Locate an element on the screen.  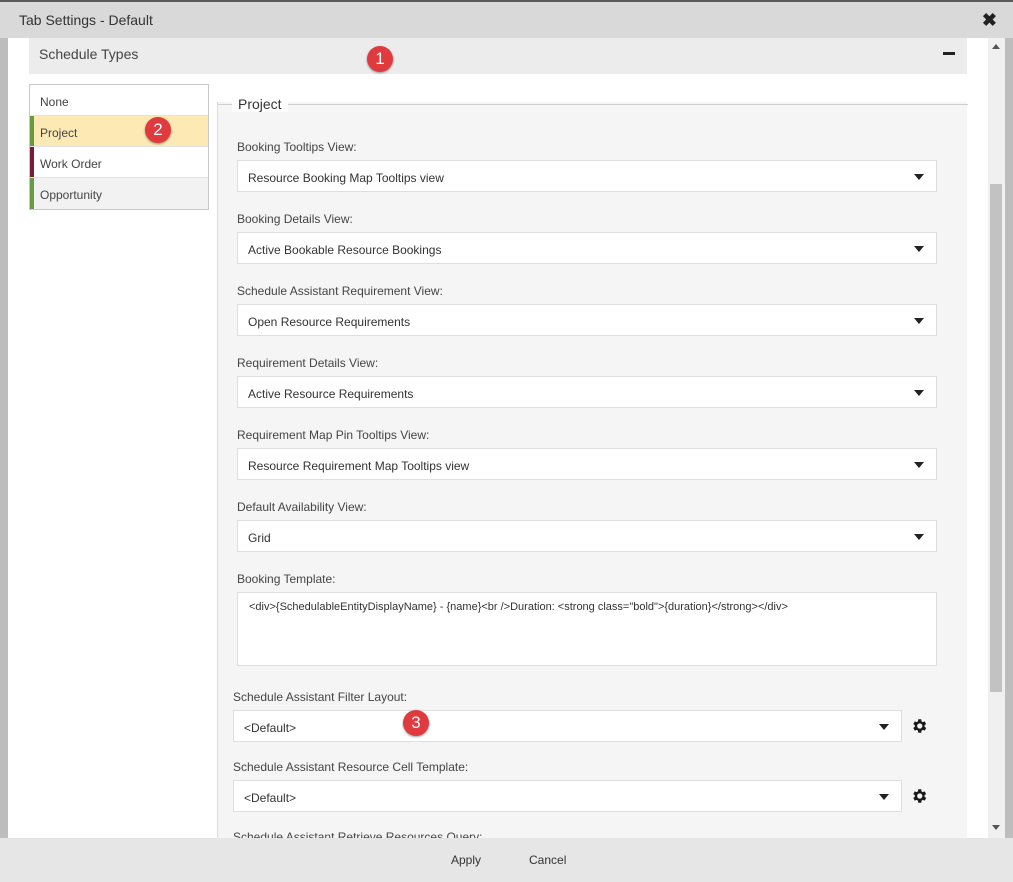
panel-legend: Project is located at coordinates (260, 104).